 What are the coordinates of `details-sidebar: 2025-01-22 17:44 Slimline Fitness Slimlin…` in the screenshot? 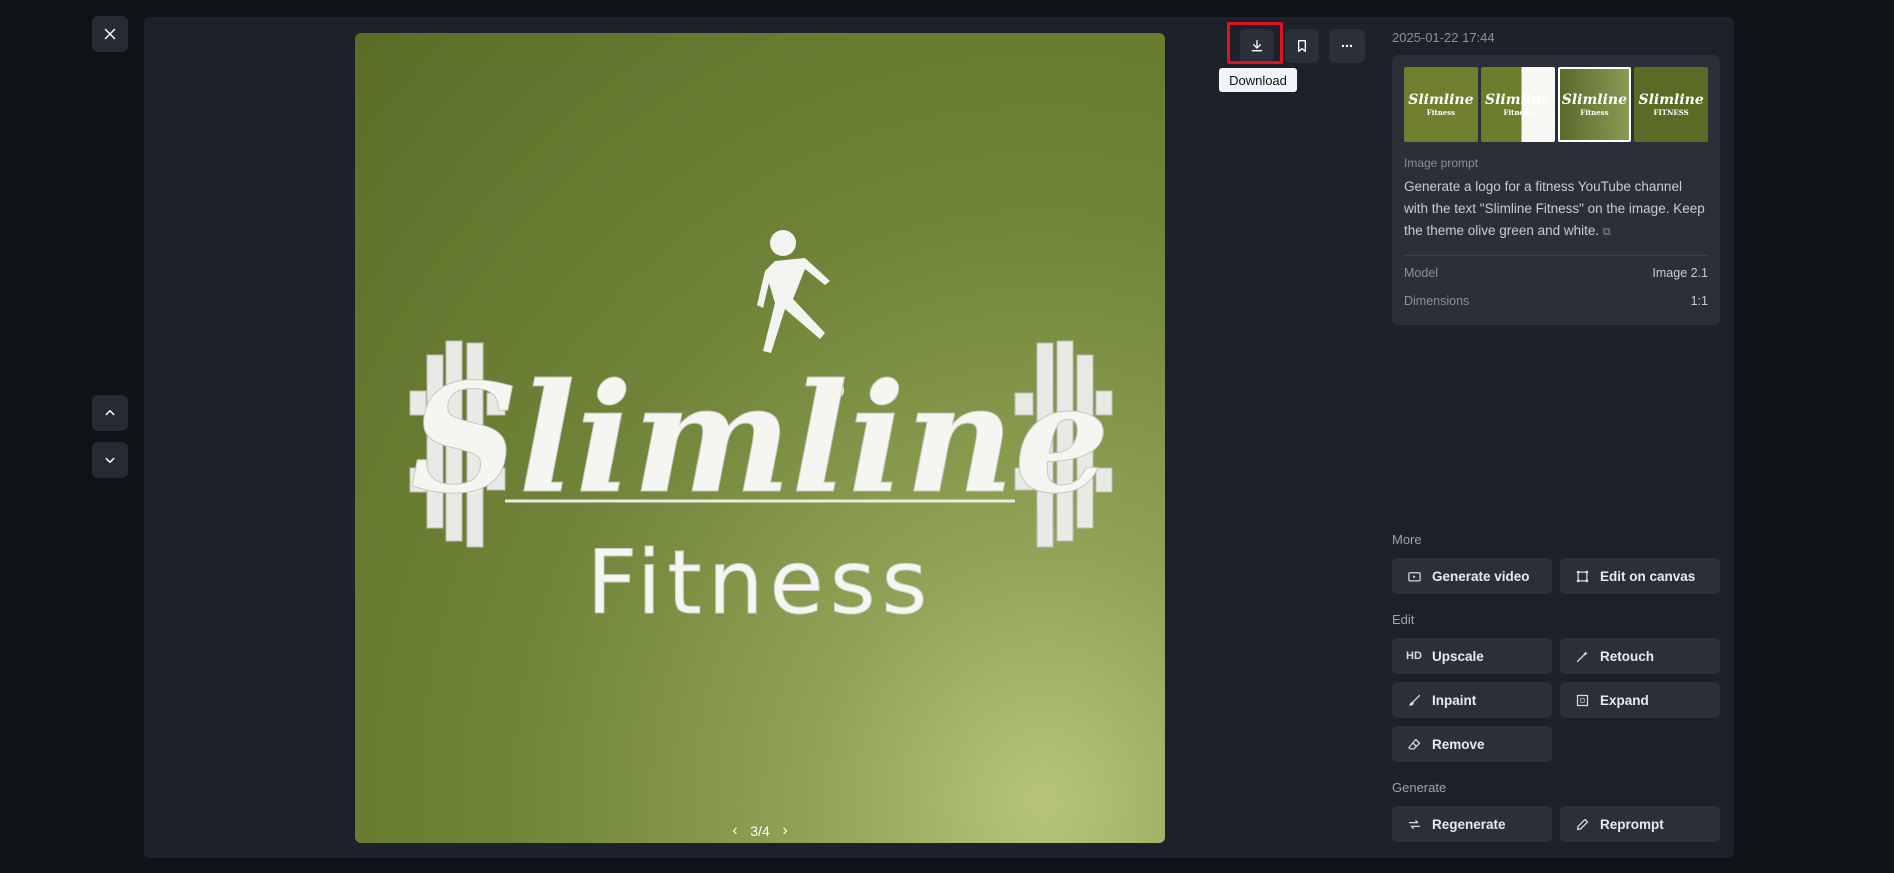 It's located at (1556, 177).